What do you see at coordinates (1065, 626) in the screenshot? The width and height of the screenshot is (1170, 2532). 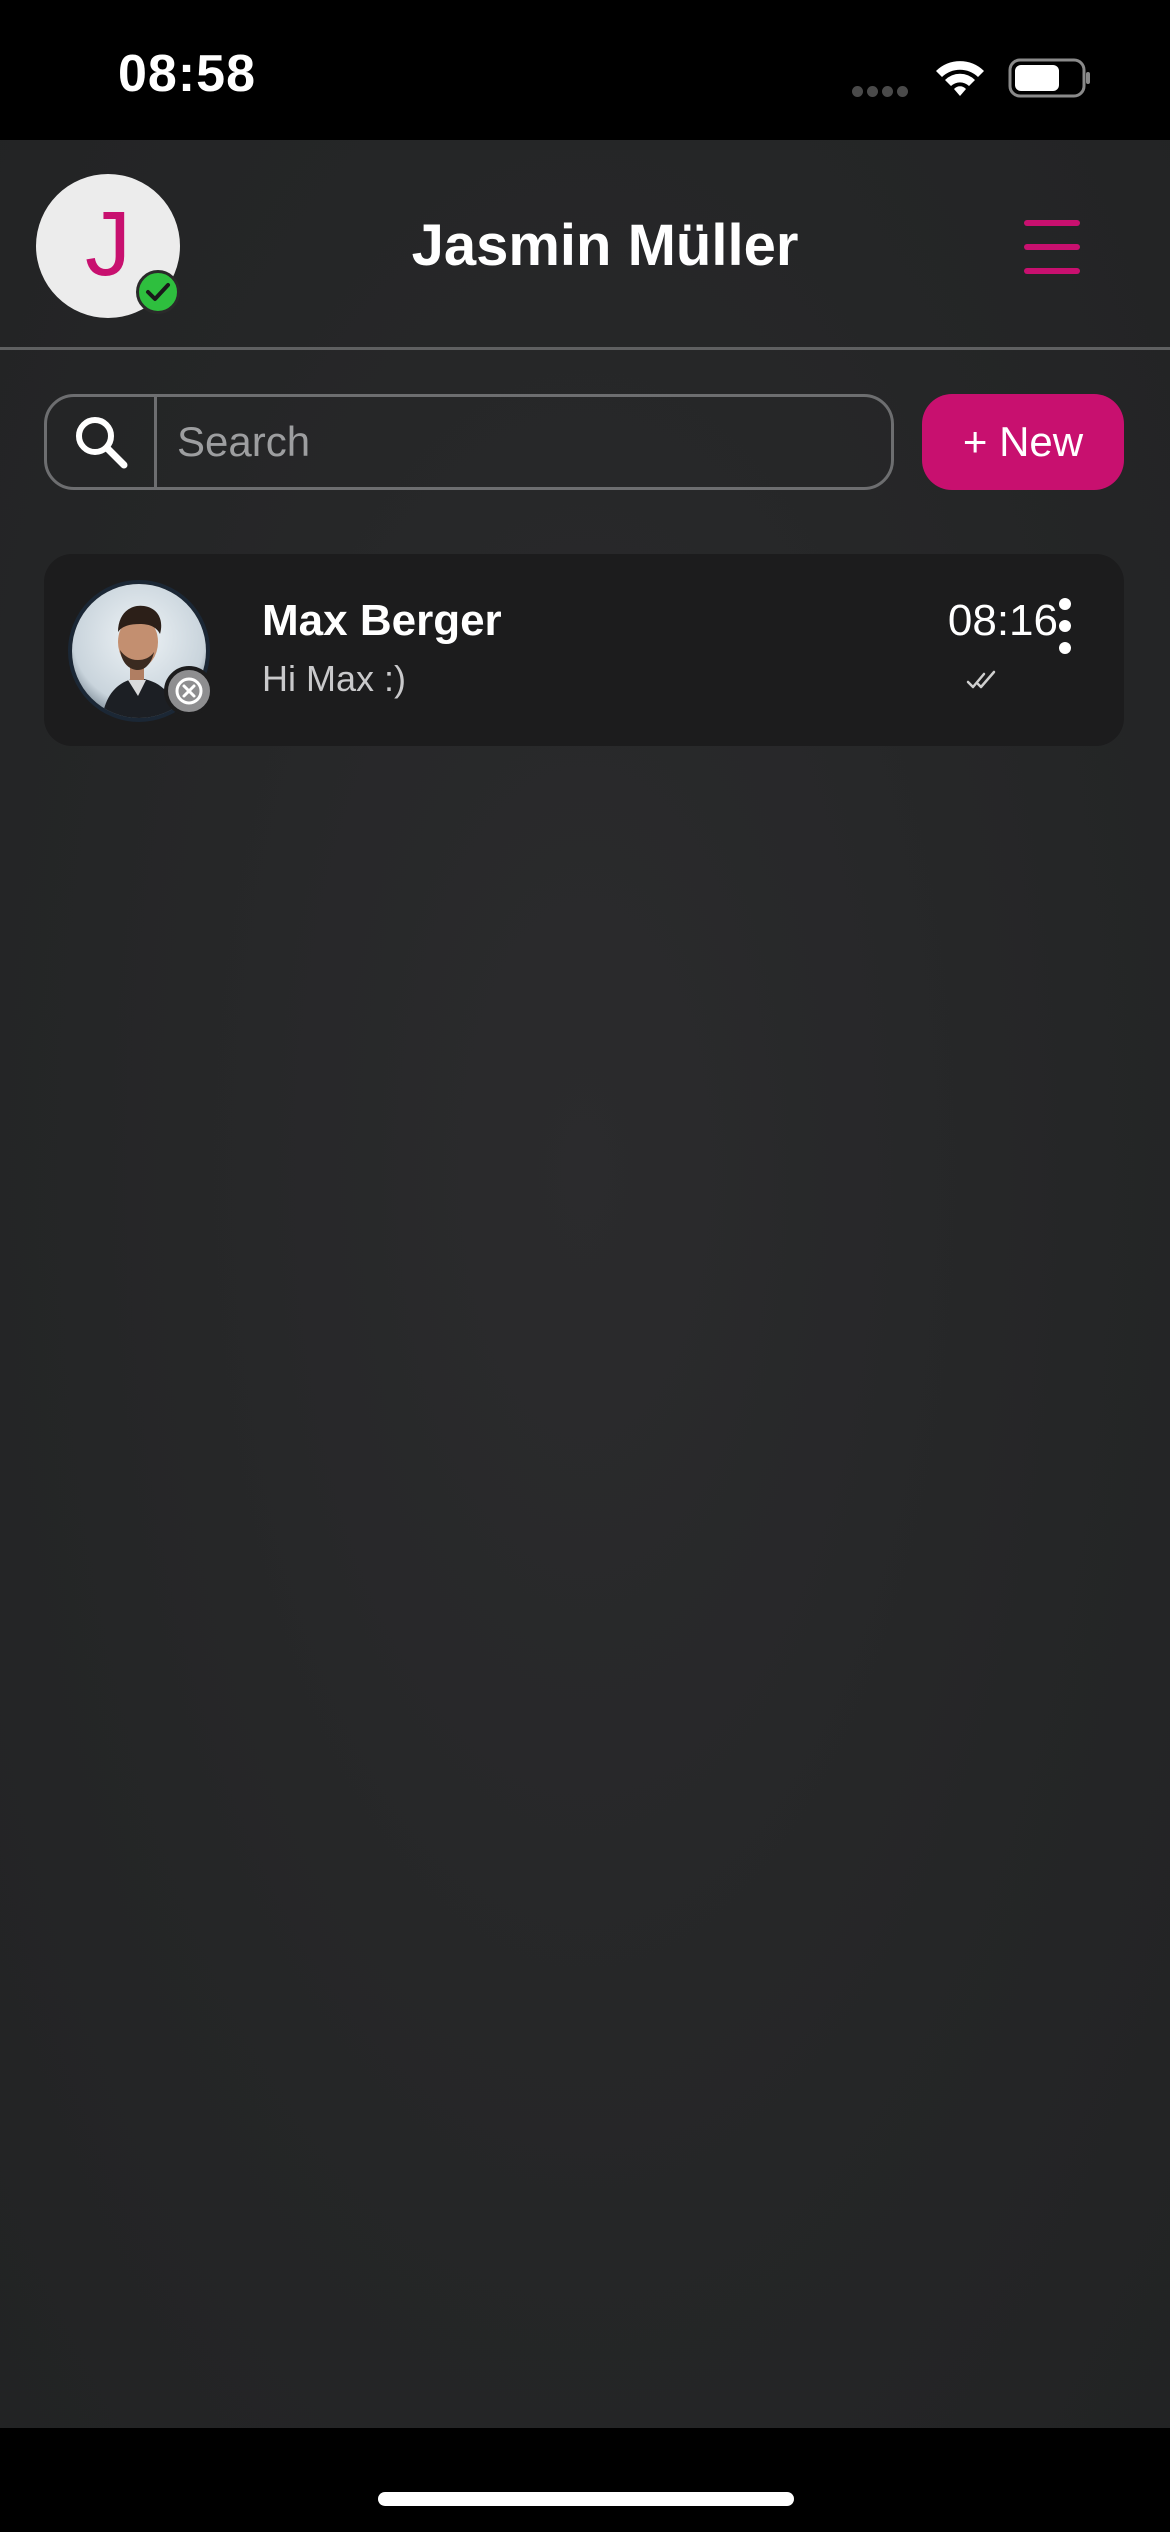 I see `more-options-icon` at bounding box center [1065, 626].